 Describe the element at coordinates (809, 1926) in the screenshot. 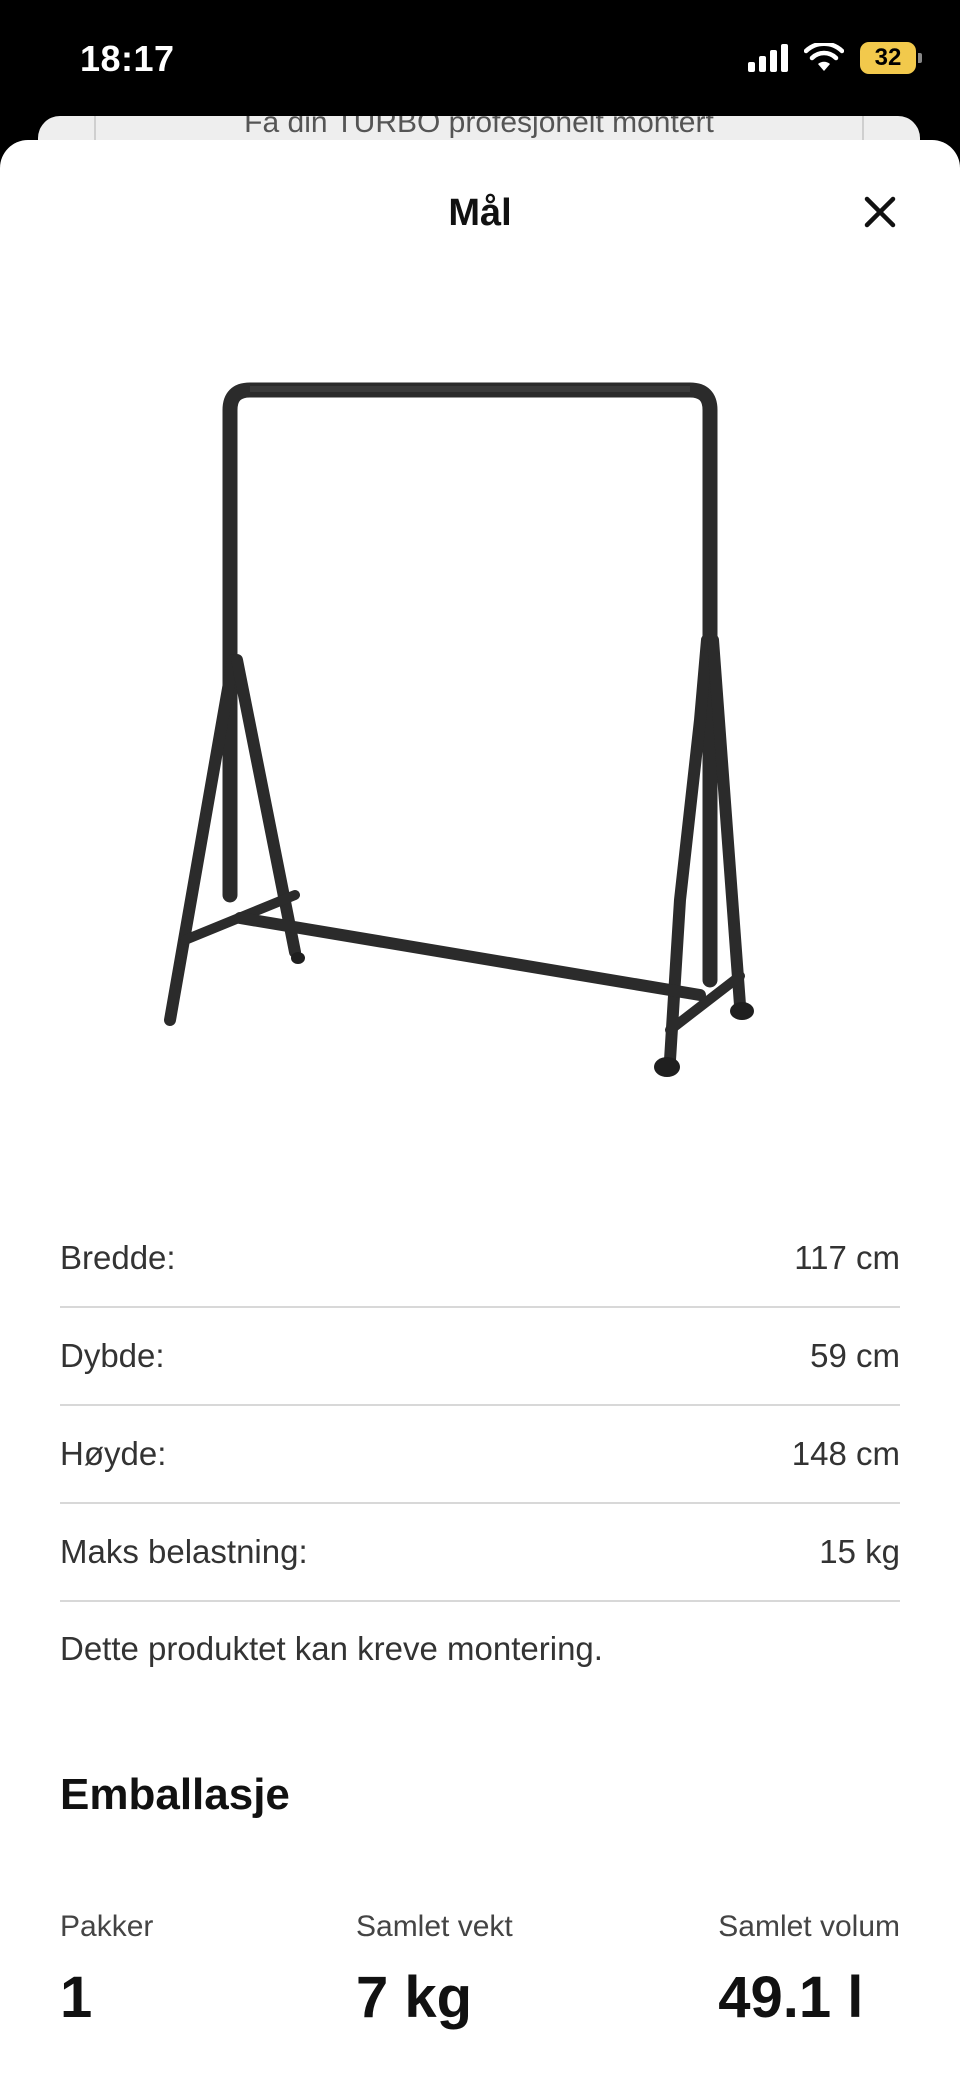

I see `stat-label: Samlet volum` at that location.